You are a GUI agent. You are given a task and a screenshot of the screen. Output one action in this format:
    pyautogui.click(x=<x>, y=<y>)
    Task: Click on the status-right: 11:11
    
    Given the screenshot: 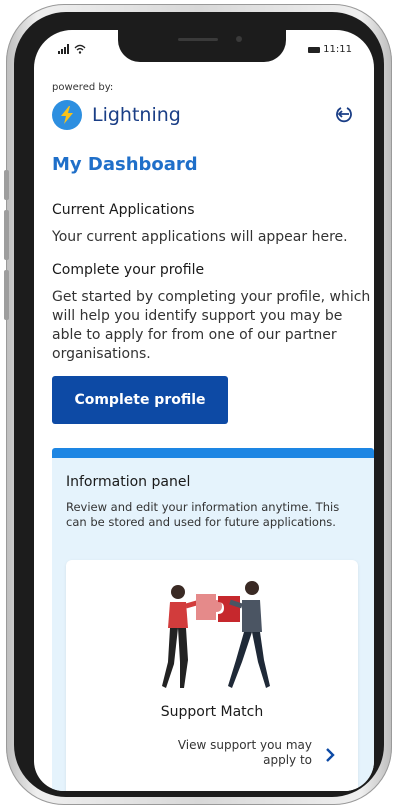 What is the action you would take?
    pyautogui.click(x=330, y=49)
    